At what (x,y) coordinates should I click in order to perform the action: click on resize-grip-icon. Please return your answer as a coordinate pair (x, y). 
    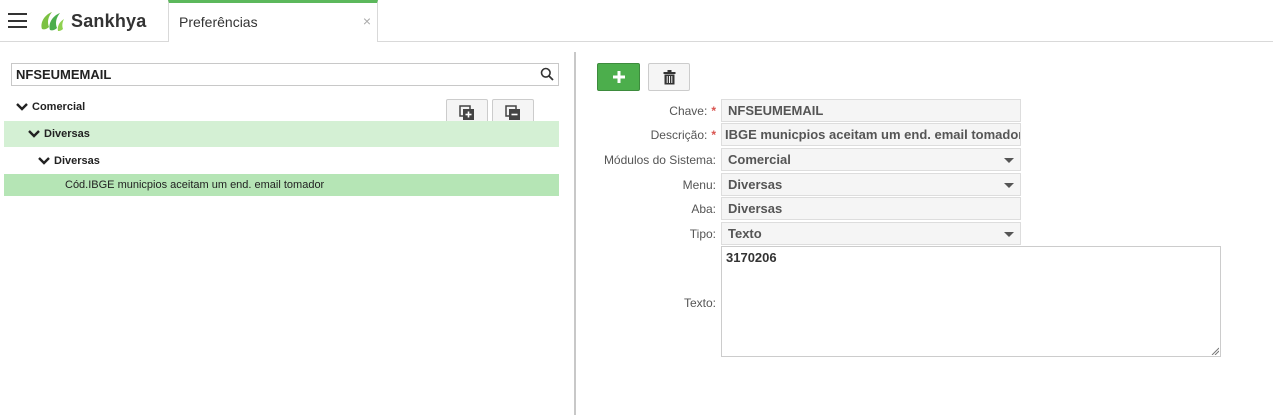
    Looking at the image, I should click on (1215, 351).